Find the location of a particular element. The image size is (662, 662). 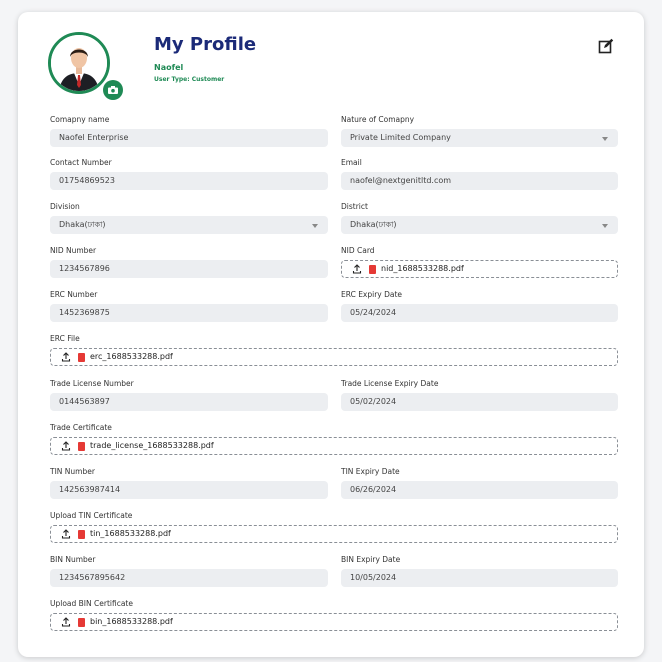

page-title: My Profile is located at coordinates (205, 44).